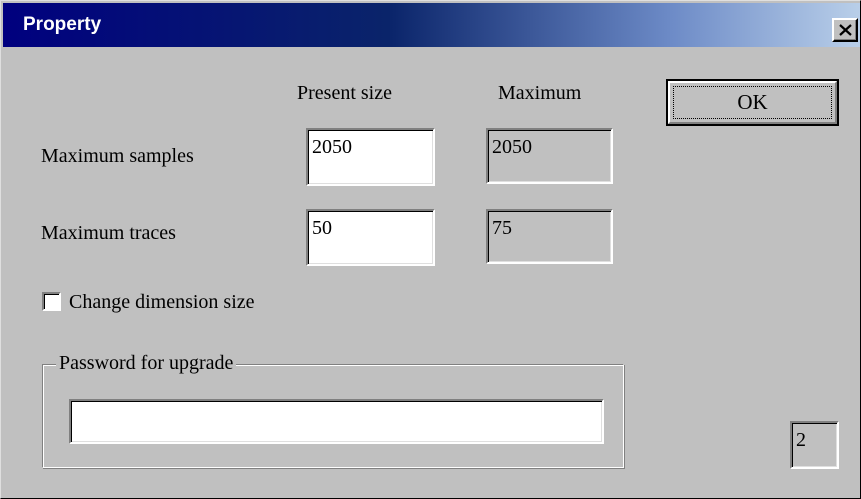  What do you see at coordinates (370, 237) in the screenshot?
I see `present-traces-input: 50` at bounding box center [370, 237].